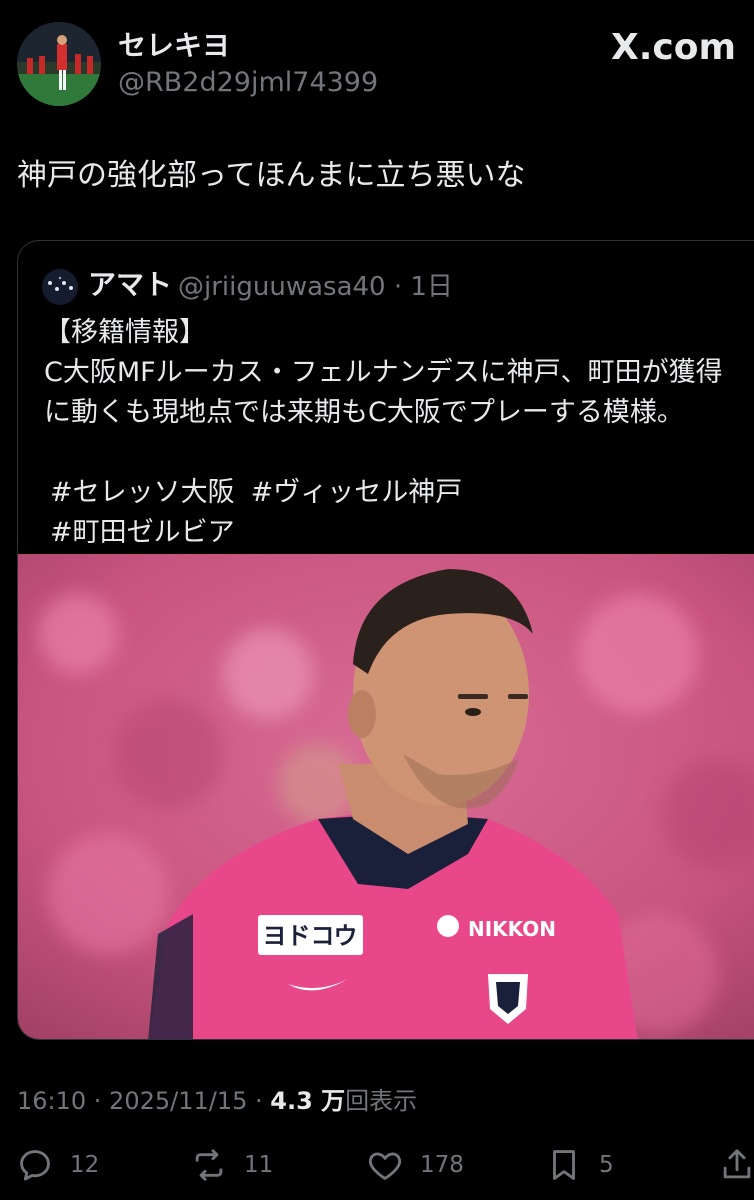 The image size is (754, 1200). What do you see at coordinates (512, 929) in the screenshot?
I see `chest-sponsor-text: NIKKON` at bounding box center [512, 929].